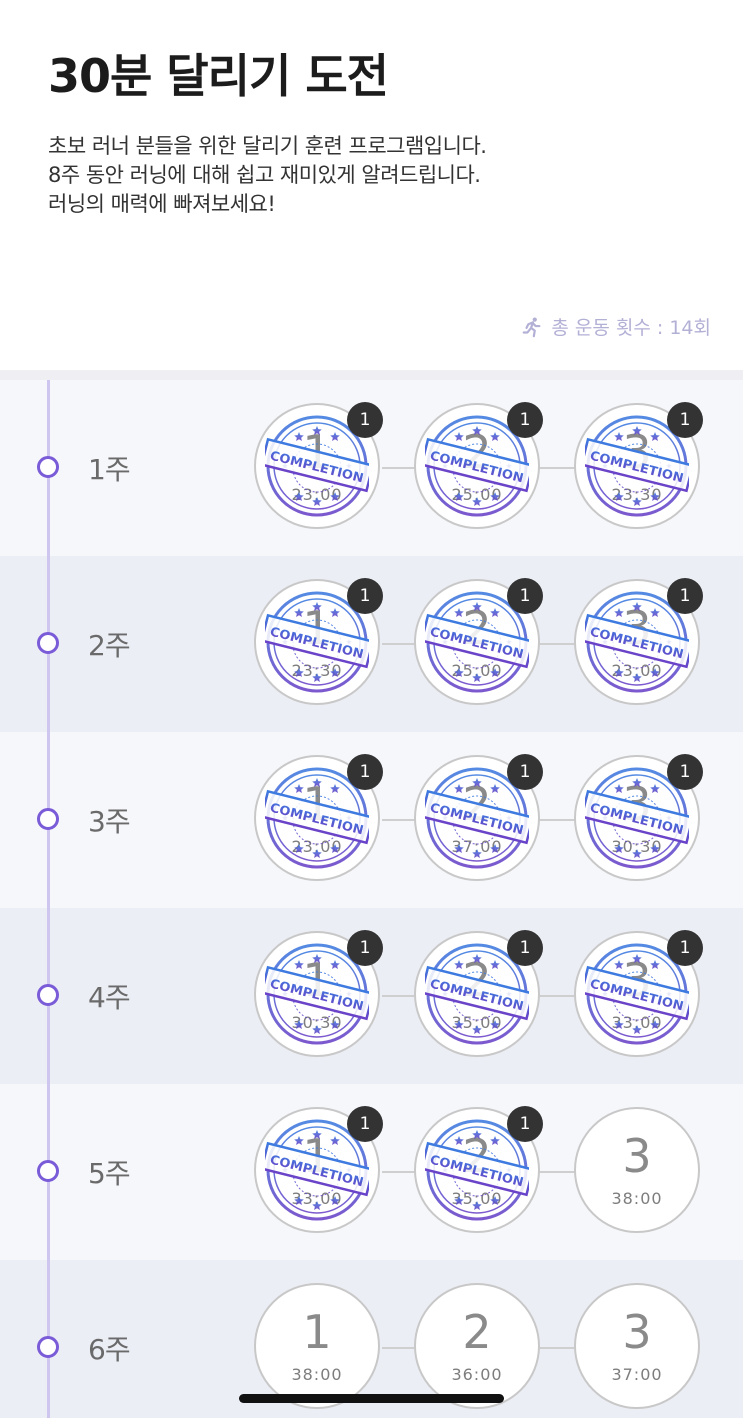 This screenshot has width=743, height=1418. What do you see at coordinates (638, 641) in the screenshot?
I see `session-circle: 323:00COMPLETION1` at bounding box center [638, 641].